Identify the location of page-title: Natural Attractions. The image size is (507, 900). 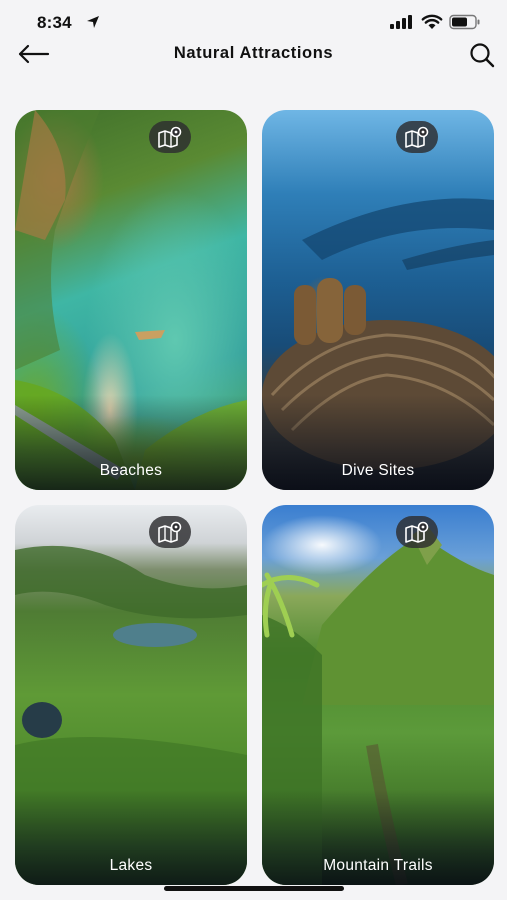
(253, 53).